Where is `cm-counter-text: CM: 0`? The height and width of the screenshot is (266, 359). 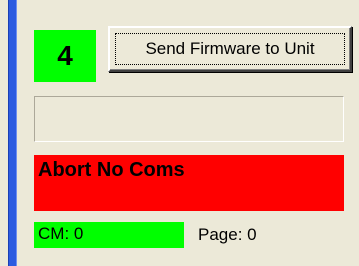 cm-counter-text: CM: 0 is located at coordinates (61, 233).